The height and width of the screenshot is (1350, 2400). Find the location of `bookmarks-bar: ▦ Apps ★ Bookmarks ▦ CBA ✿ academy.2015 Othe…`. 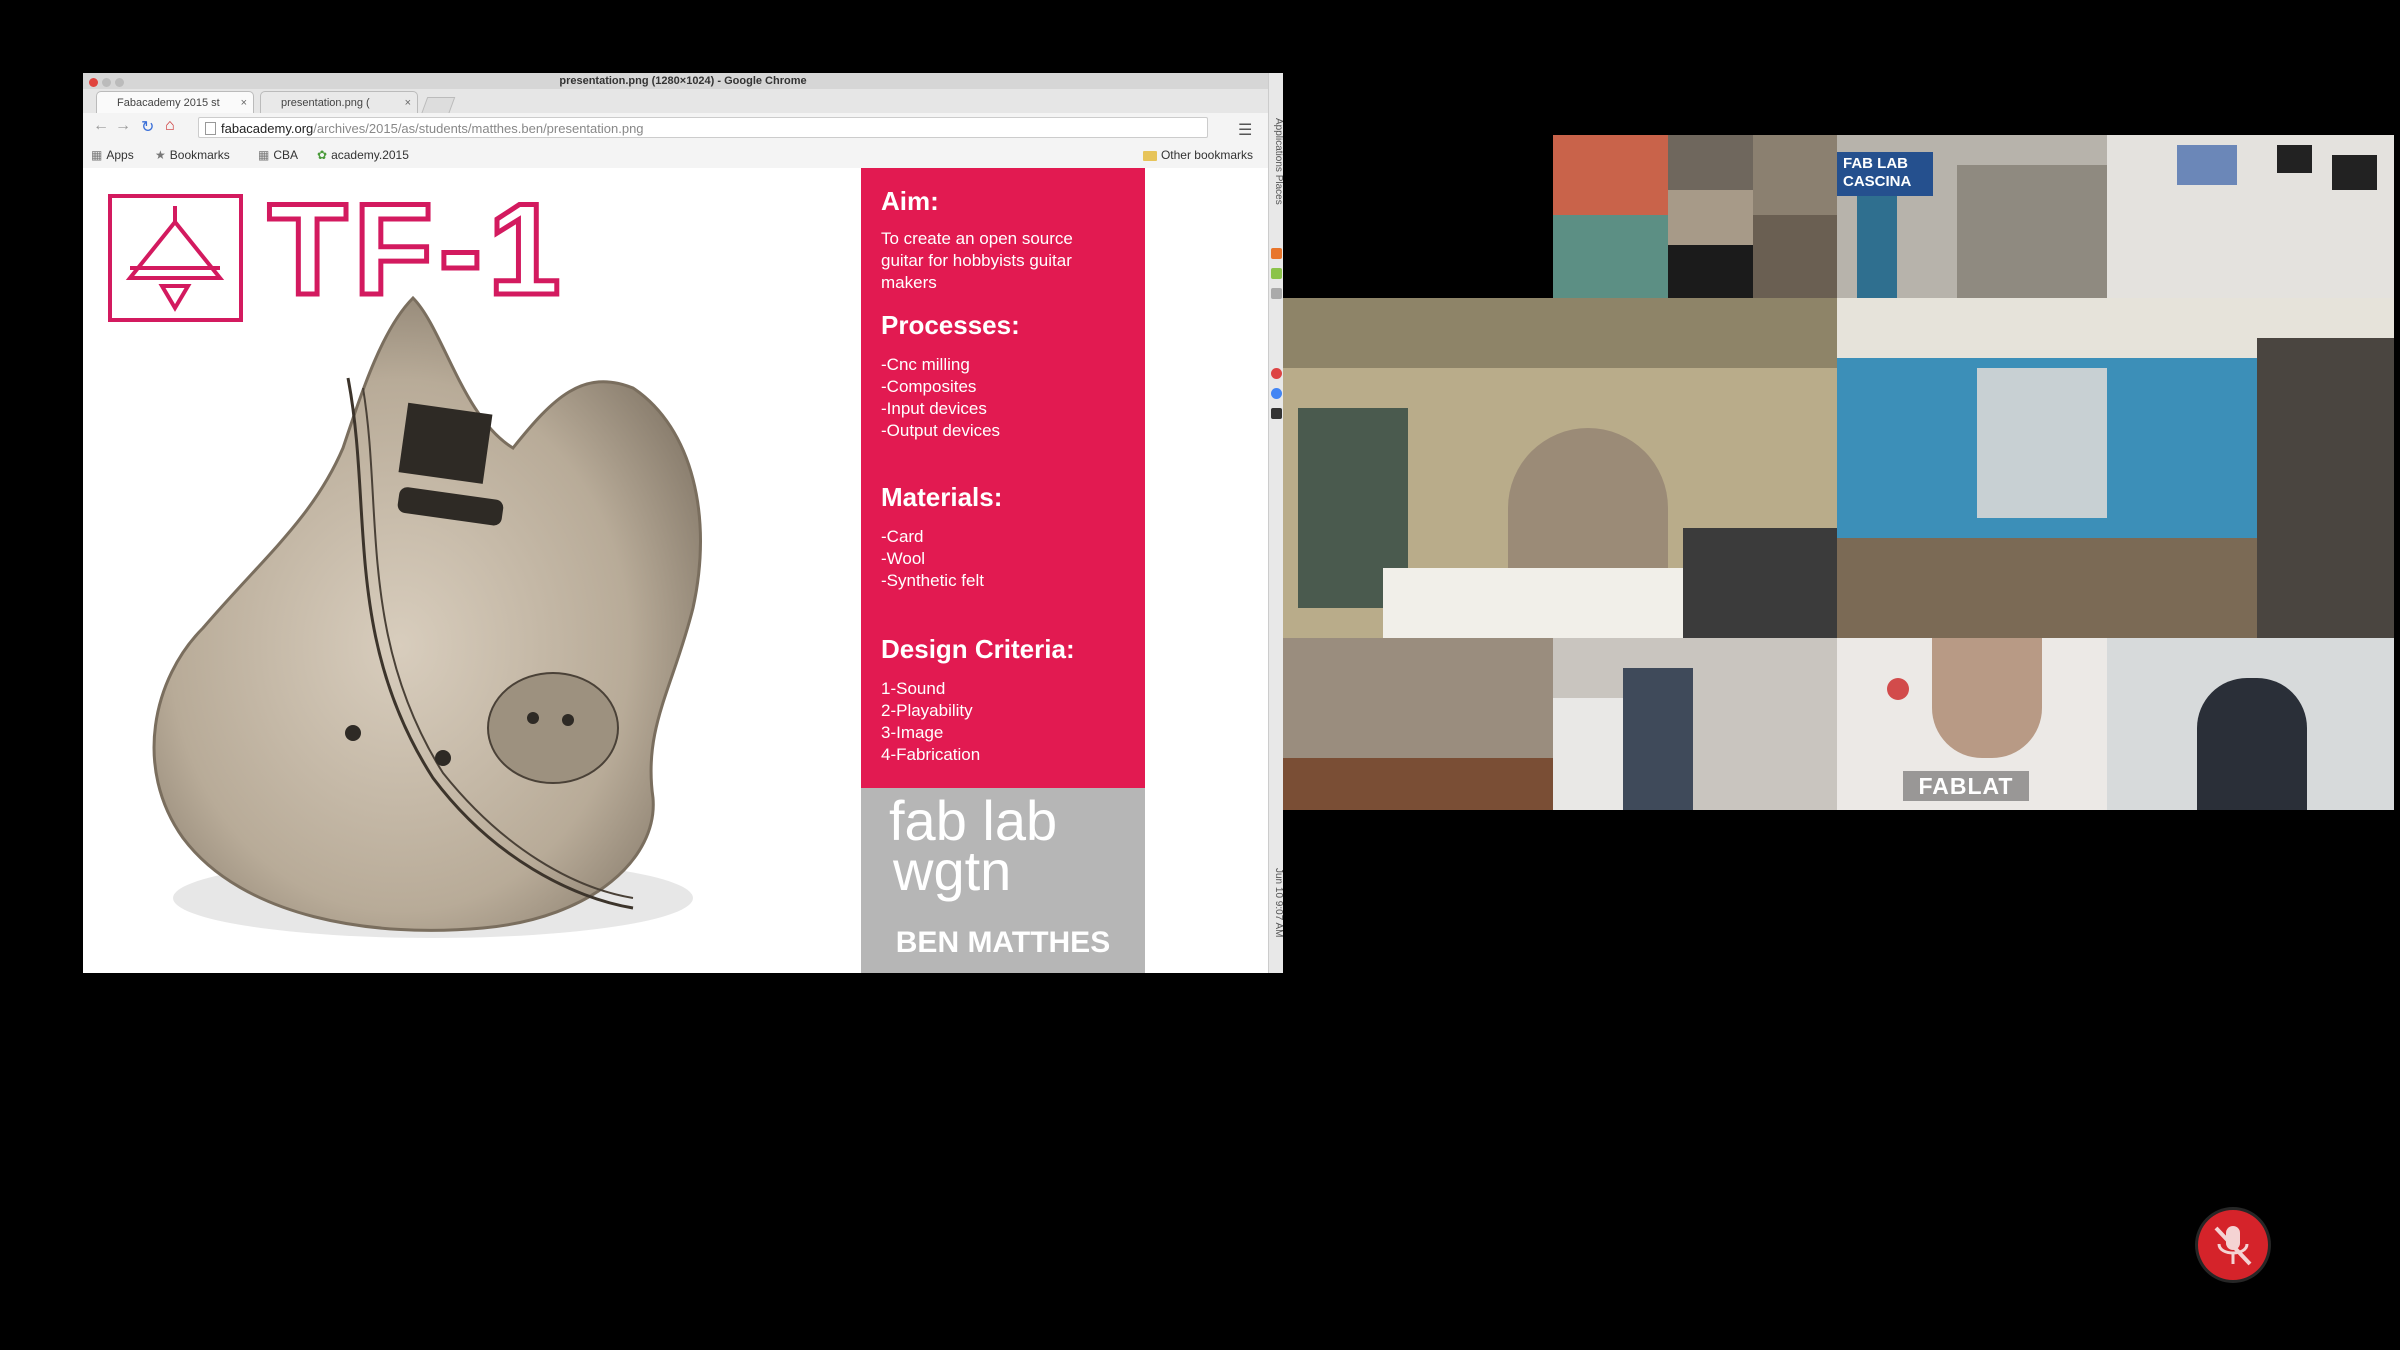

bookmarks-bar: ▦ Apps ★ Bookmarks ▦ CBA ✿ academy.2015 Othe… is located at coordinates (683, 155).